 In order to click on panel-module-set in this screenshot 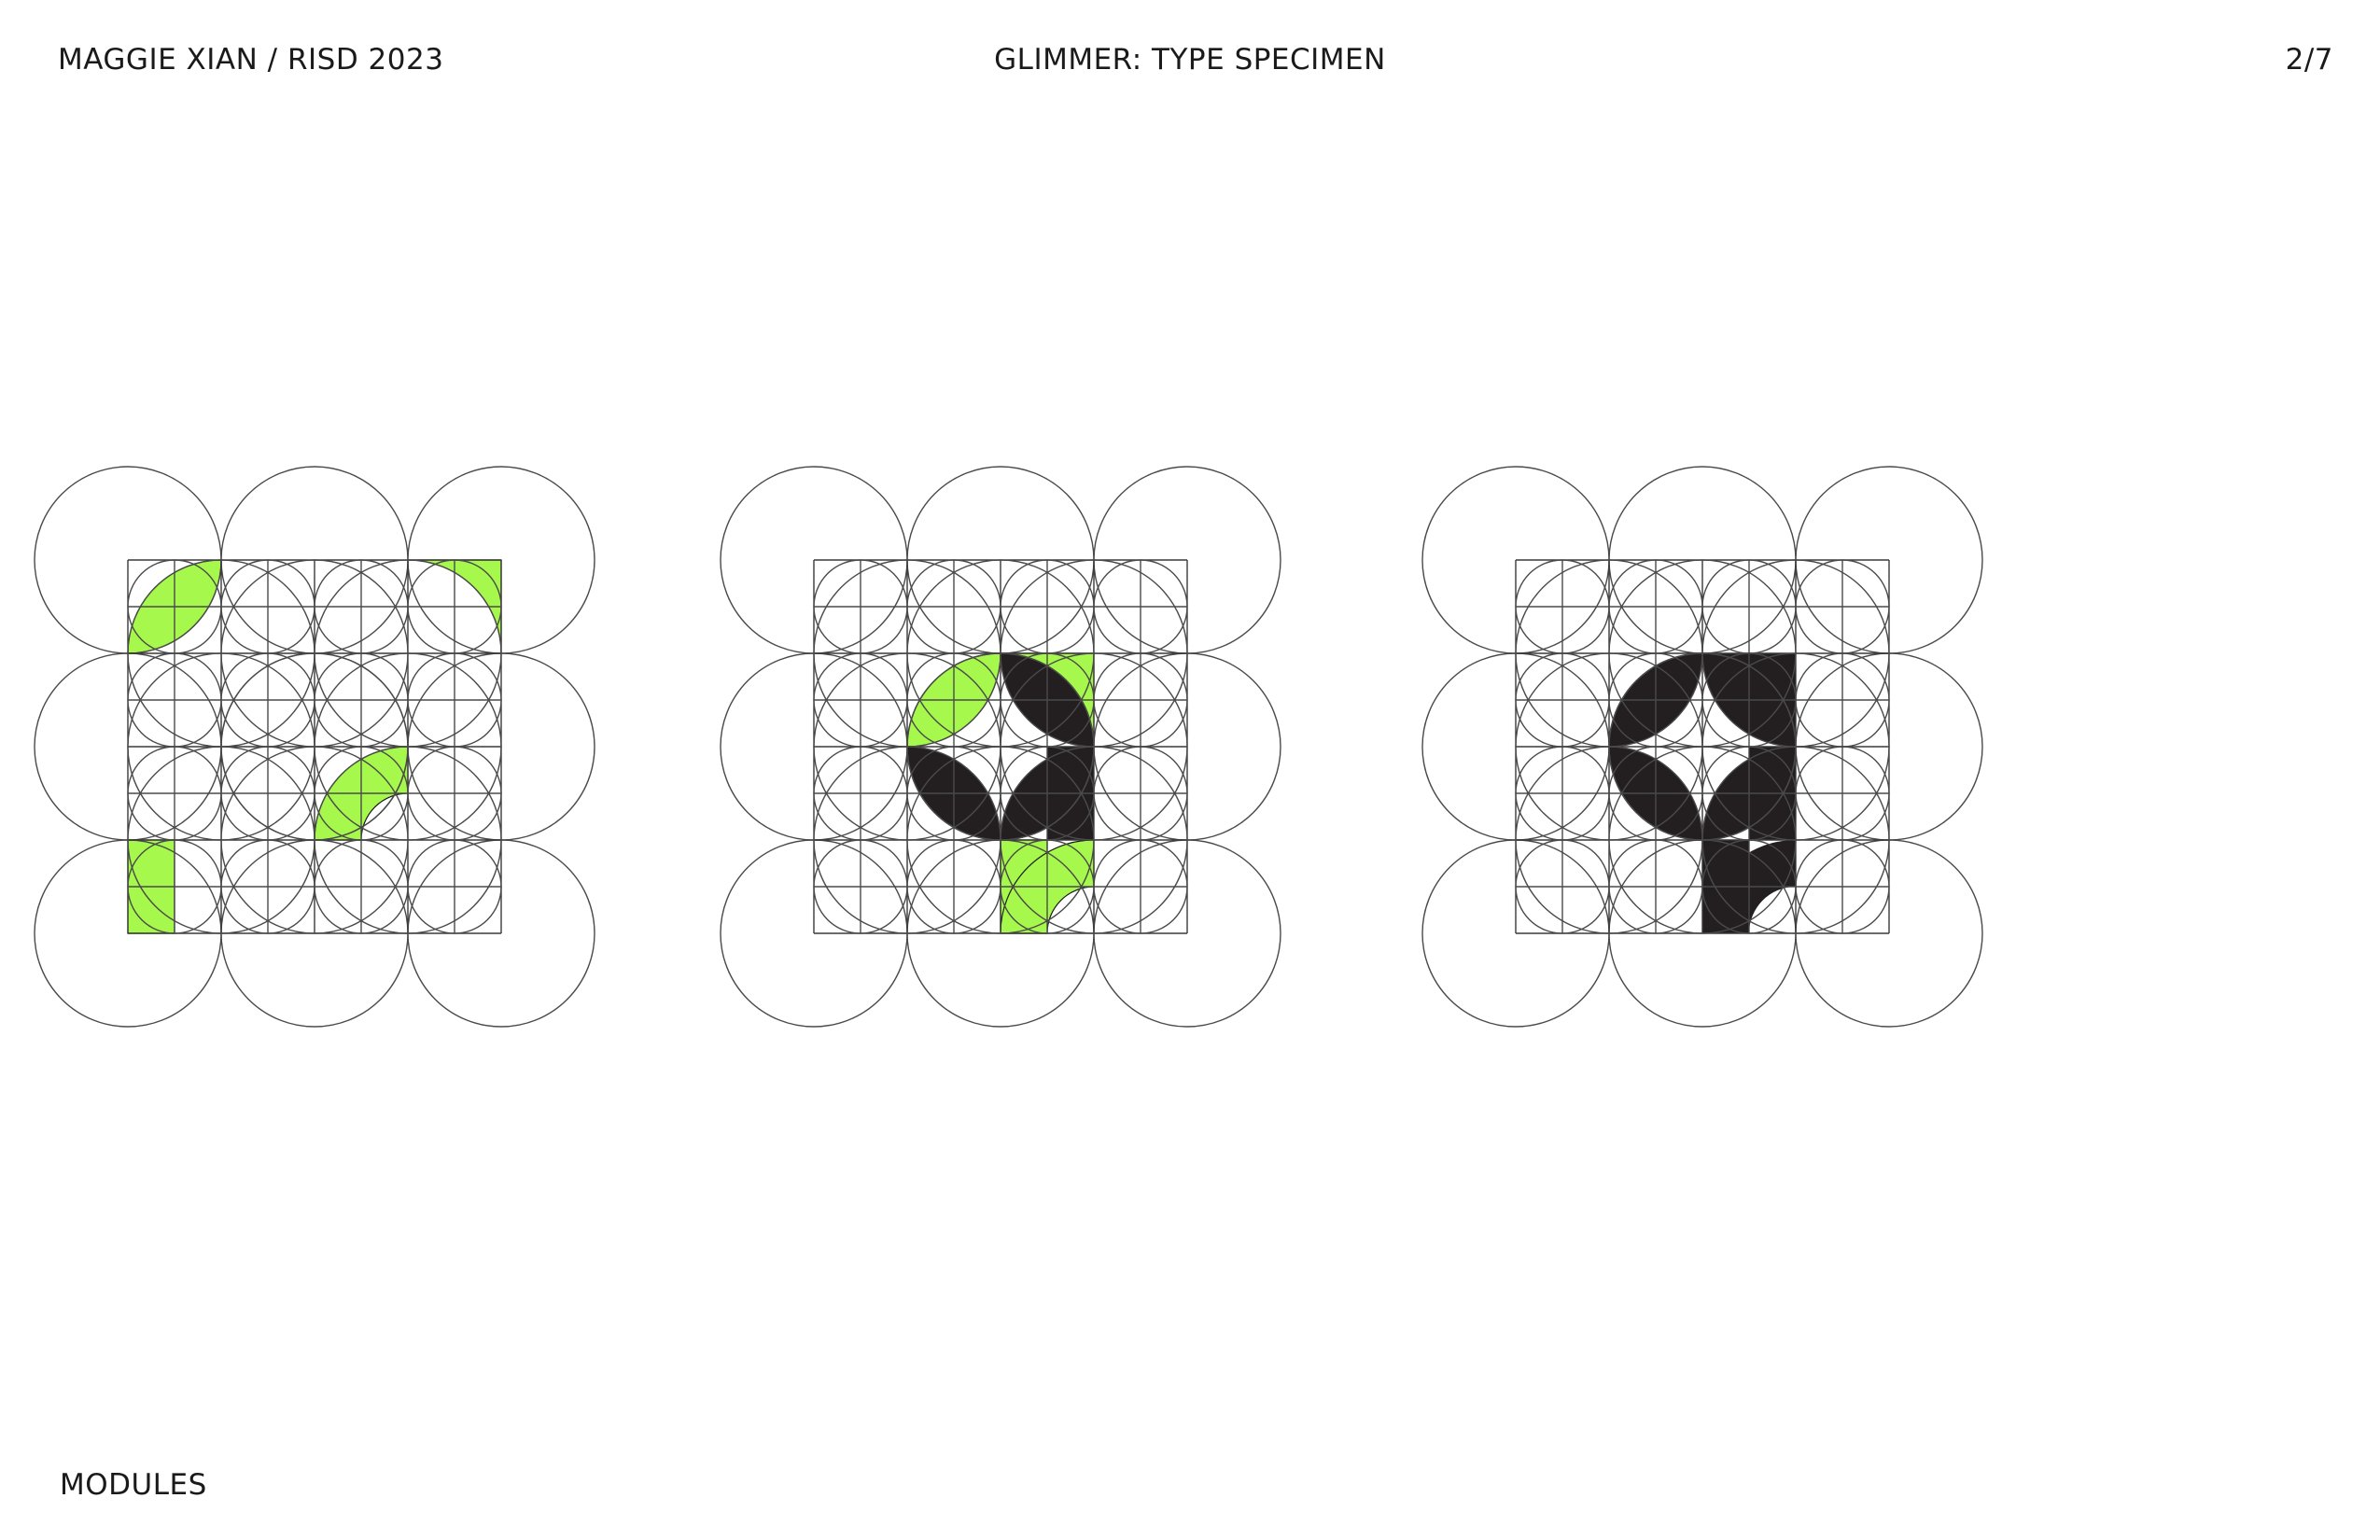, I will do `click(314, 747)`.